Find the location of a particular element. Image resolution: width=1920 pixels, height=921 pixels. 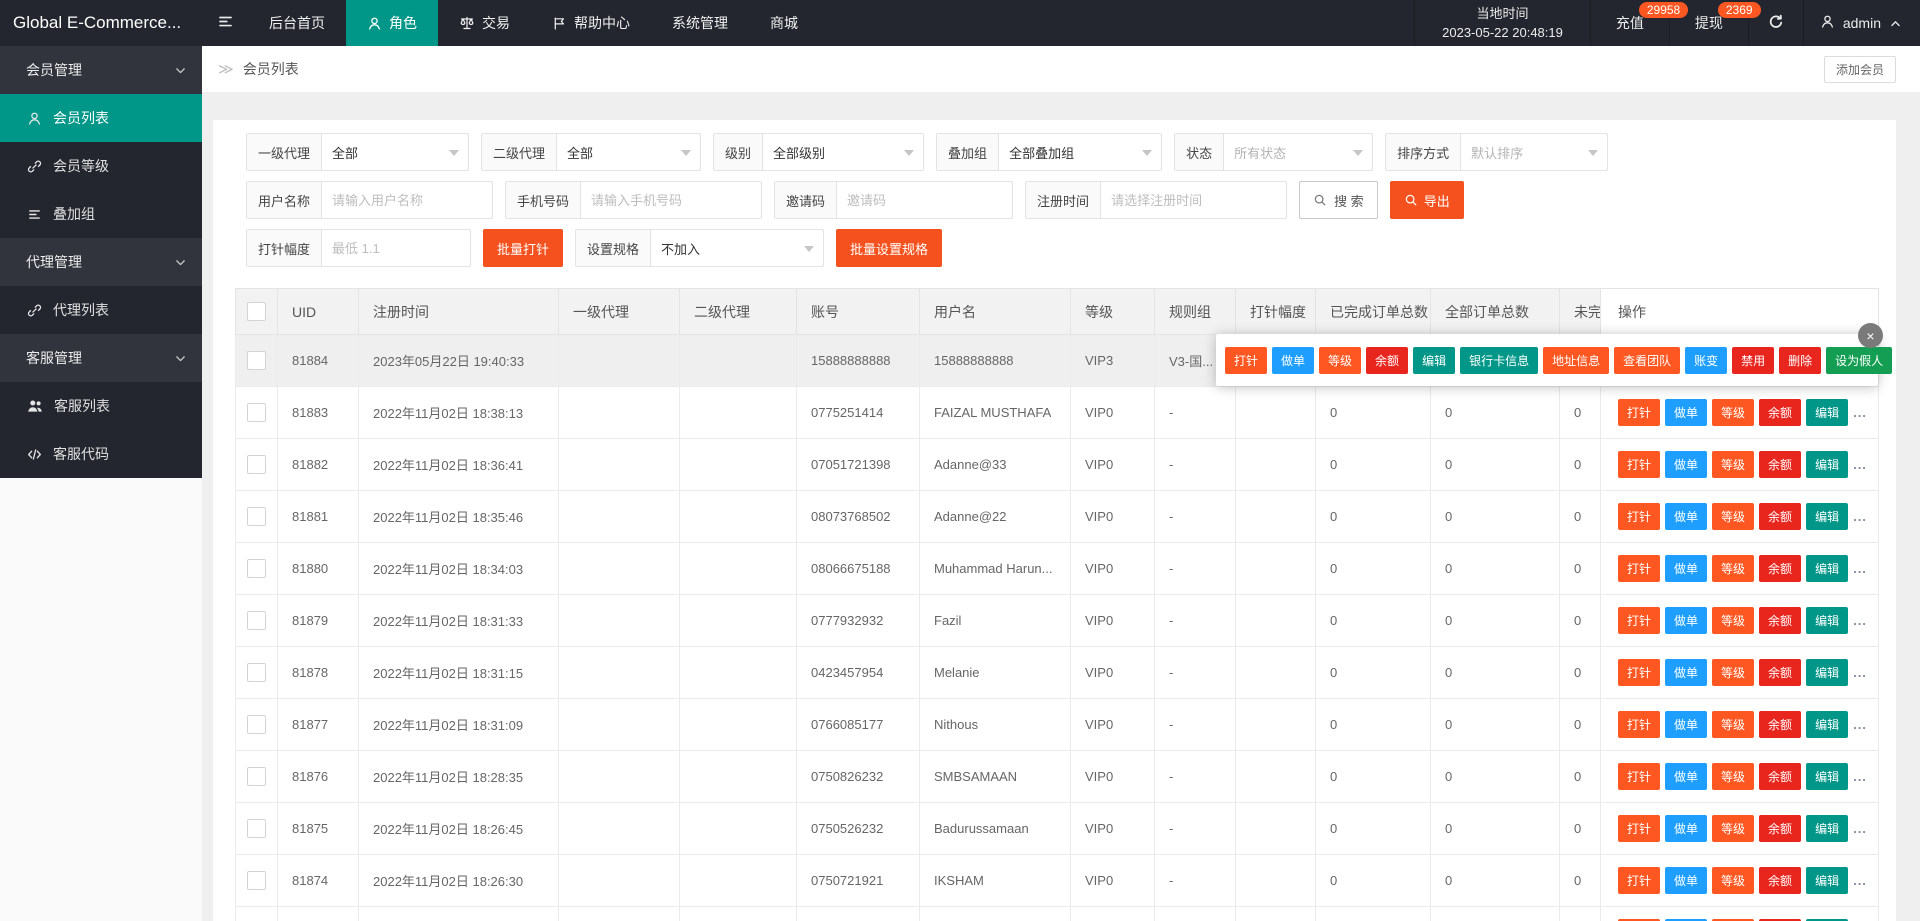

expanded-action-账变: 账变 is located at coordinates (1706, 360).